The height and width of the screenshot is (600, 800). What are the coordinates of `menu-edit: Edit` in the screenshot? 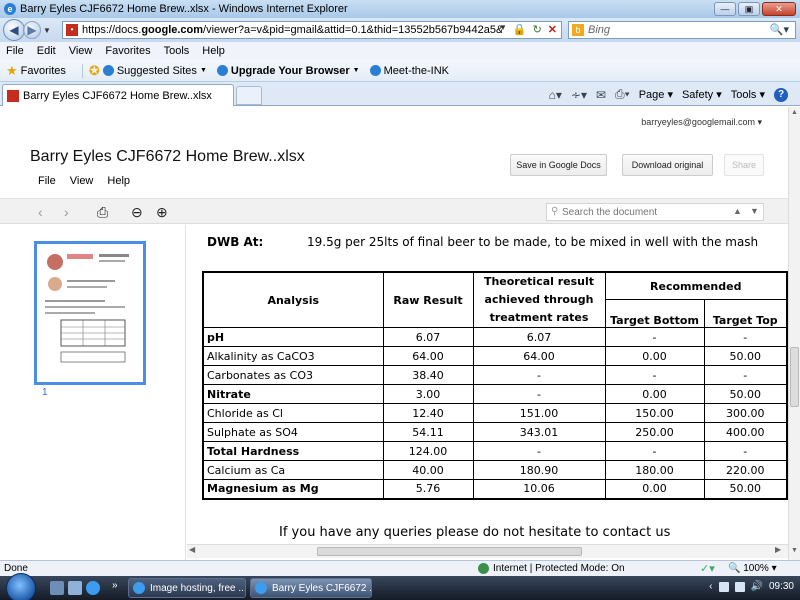 It's located at (46, 51).